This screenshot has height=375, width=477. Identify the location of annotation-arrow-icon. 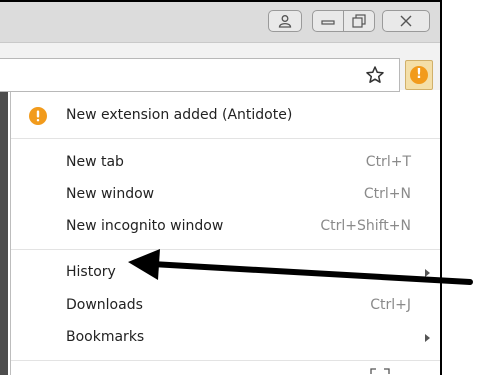
(300, 267).